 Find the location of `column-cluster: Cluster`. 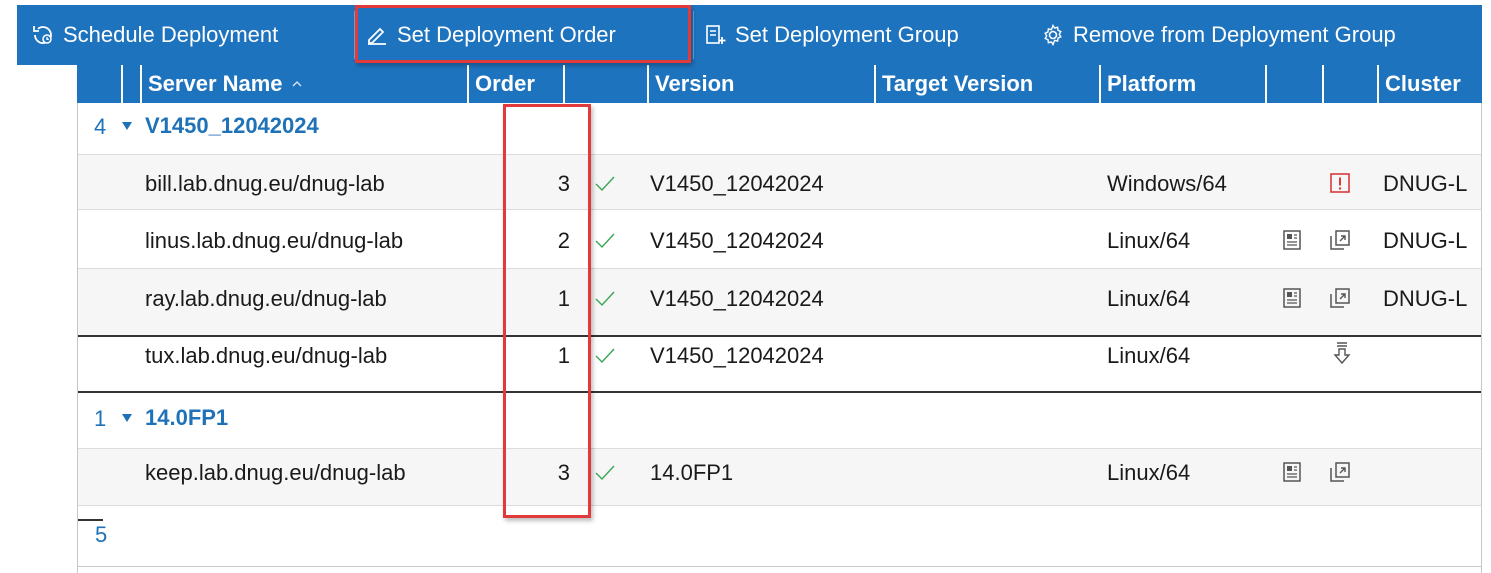

column-cluster: Cluster is located at coordinates (1430, 84).